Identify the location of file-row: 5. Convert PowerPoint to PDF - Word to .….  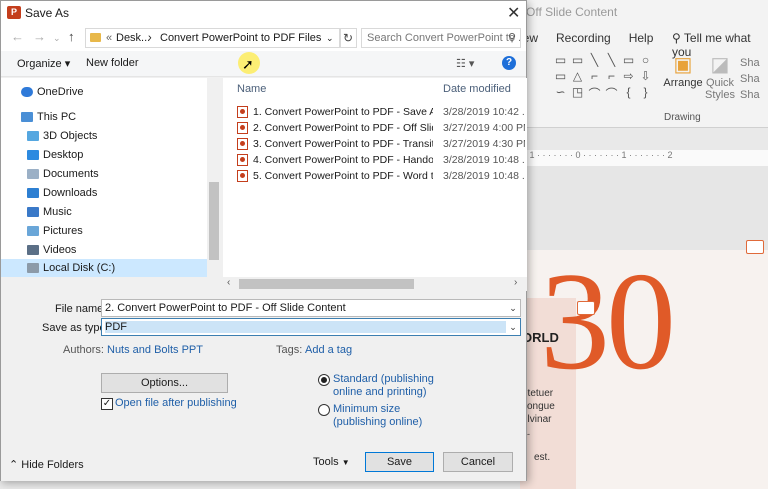
(381, 176).